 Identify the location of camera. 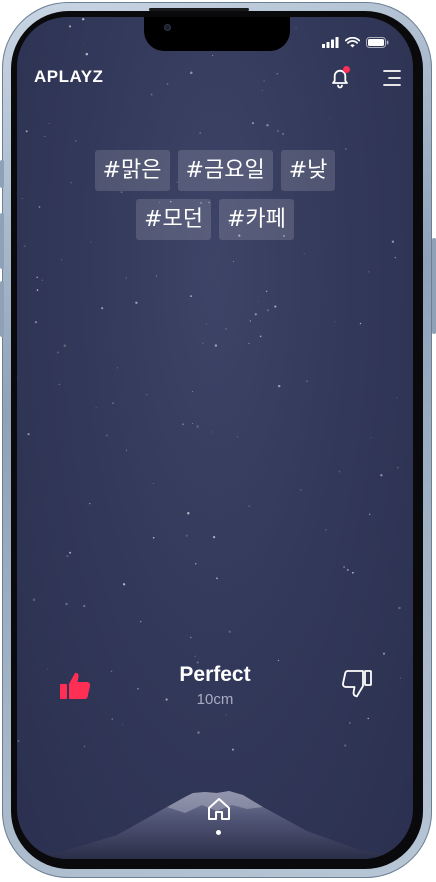
(167, 27).